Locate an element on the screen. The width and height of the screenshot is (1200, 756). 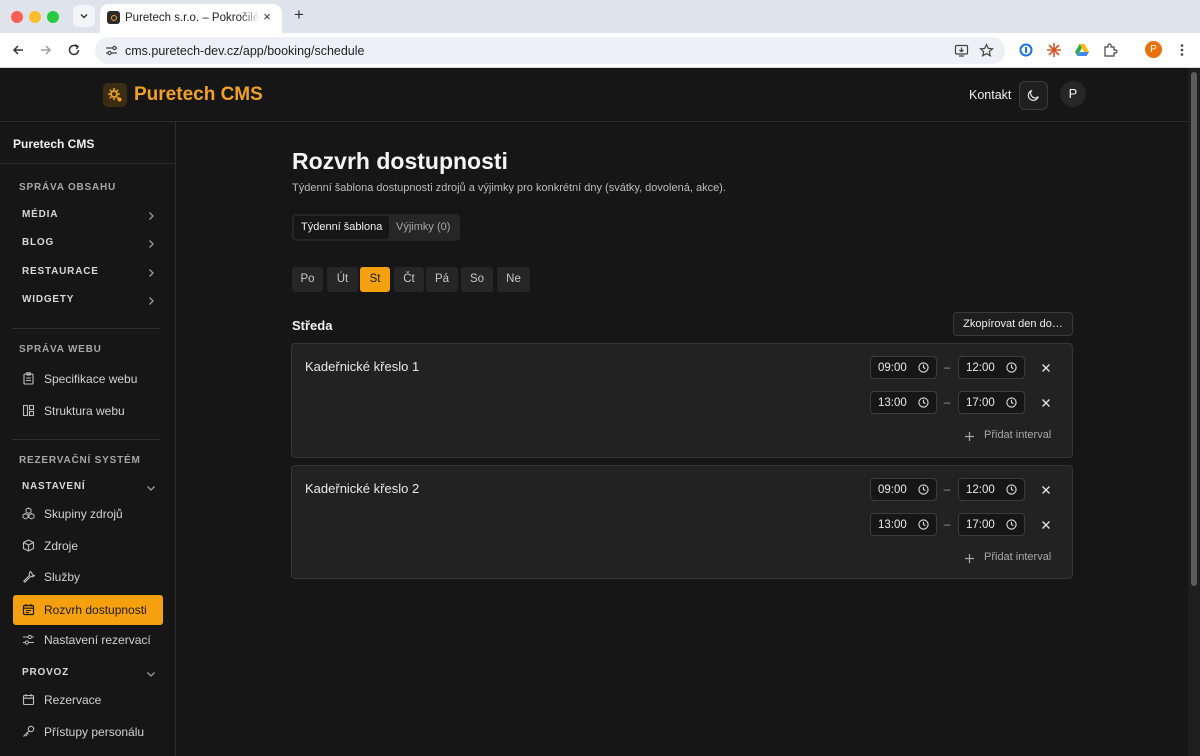
resource-name: Kadeřnické křeslo 2 is located at coordinates (362, 488).